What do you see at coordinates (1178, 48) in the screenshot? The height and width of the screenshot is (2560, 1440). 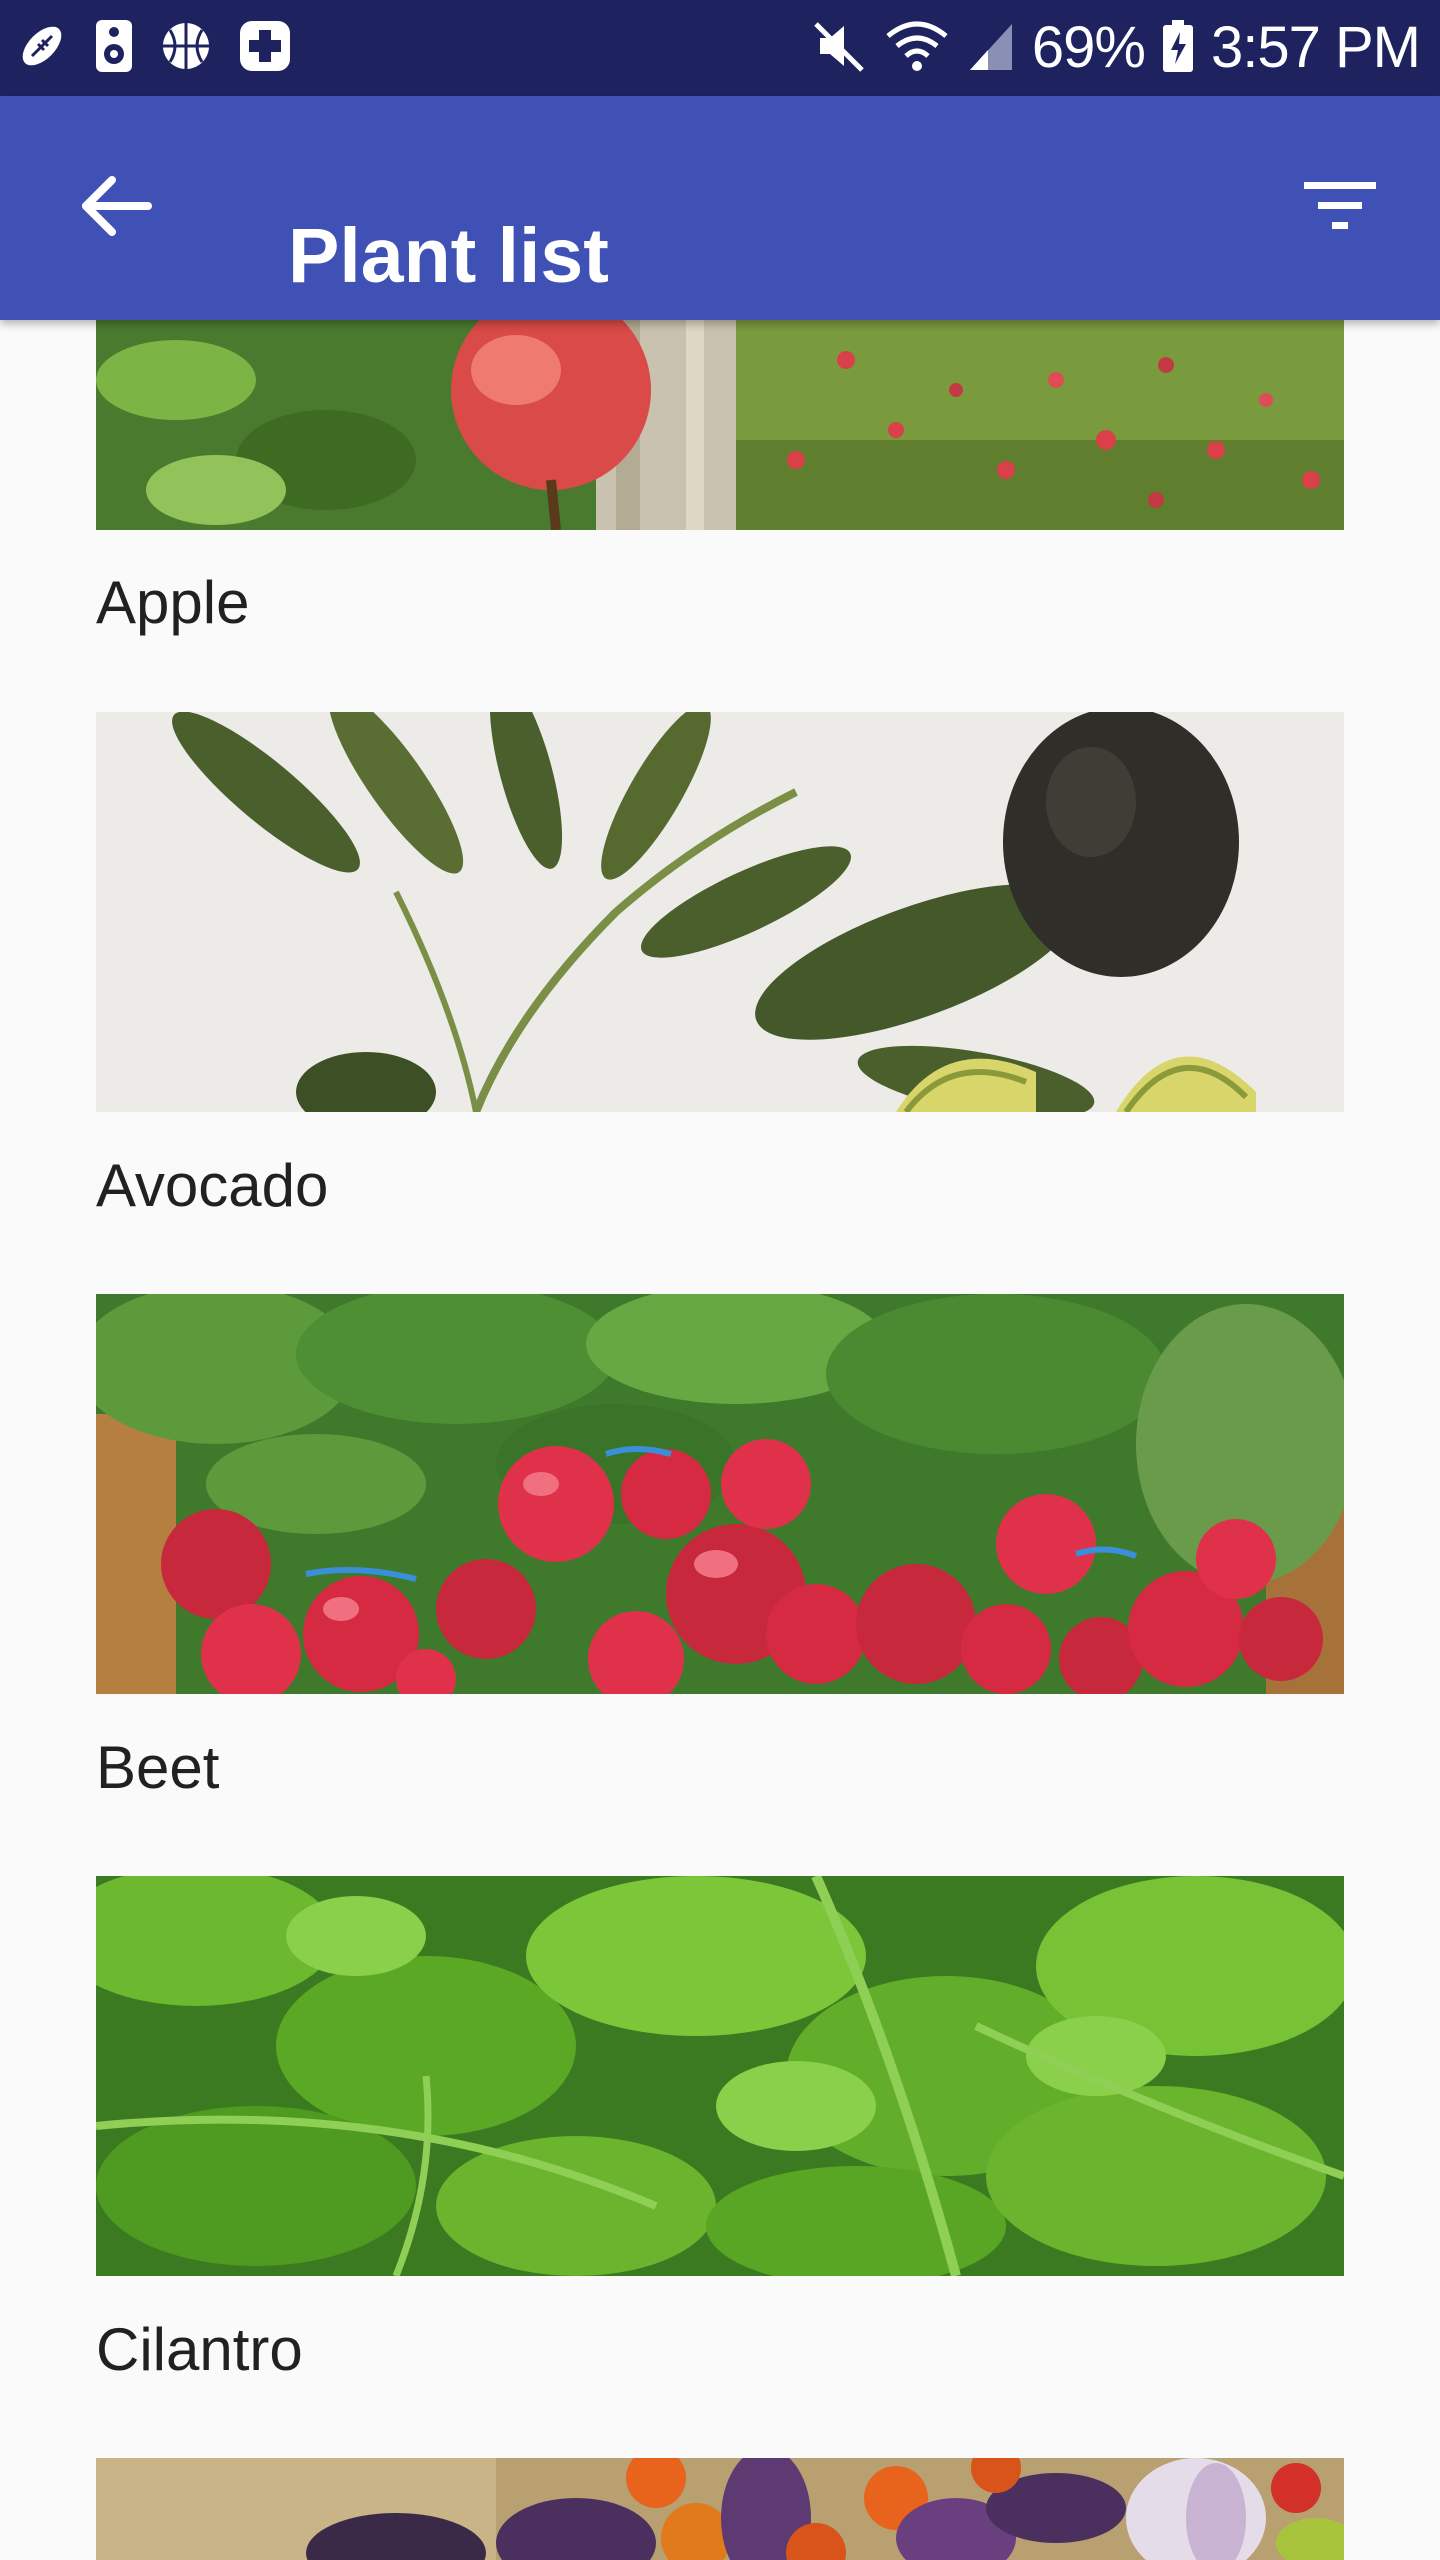 I see `battery-icon` at bounding box center [1178, 48].